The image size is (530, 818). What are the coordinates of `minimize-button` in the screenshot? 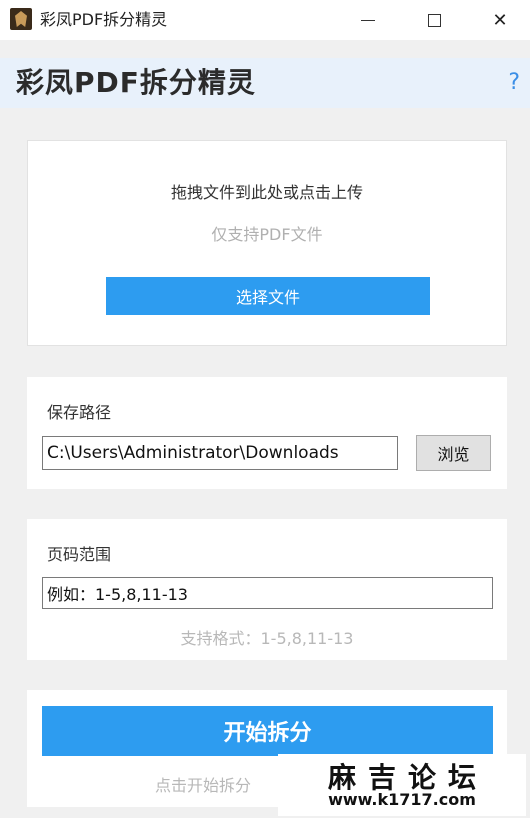 It's located at (368, 20).